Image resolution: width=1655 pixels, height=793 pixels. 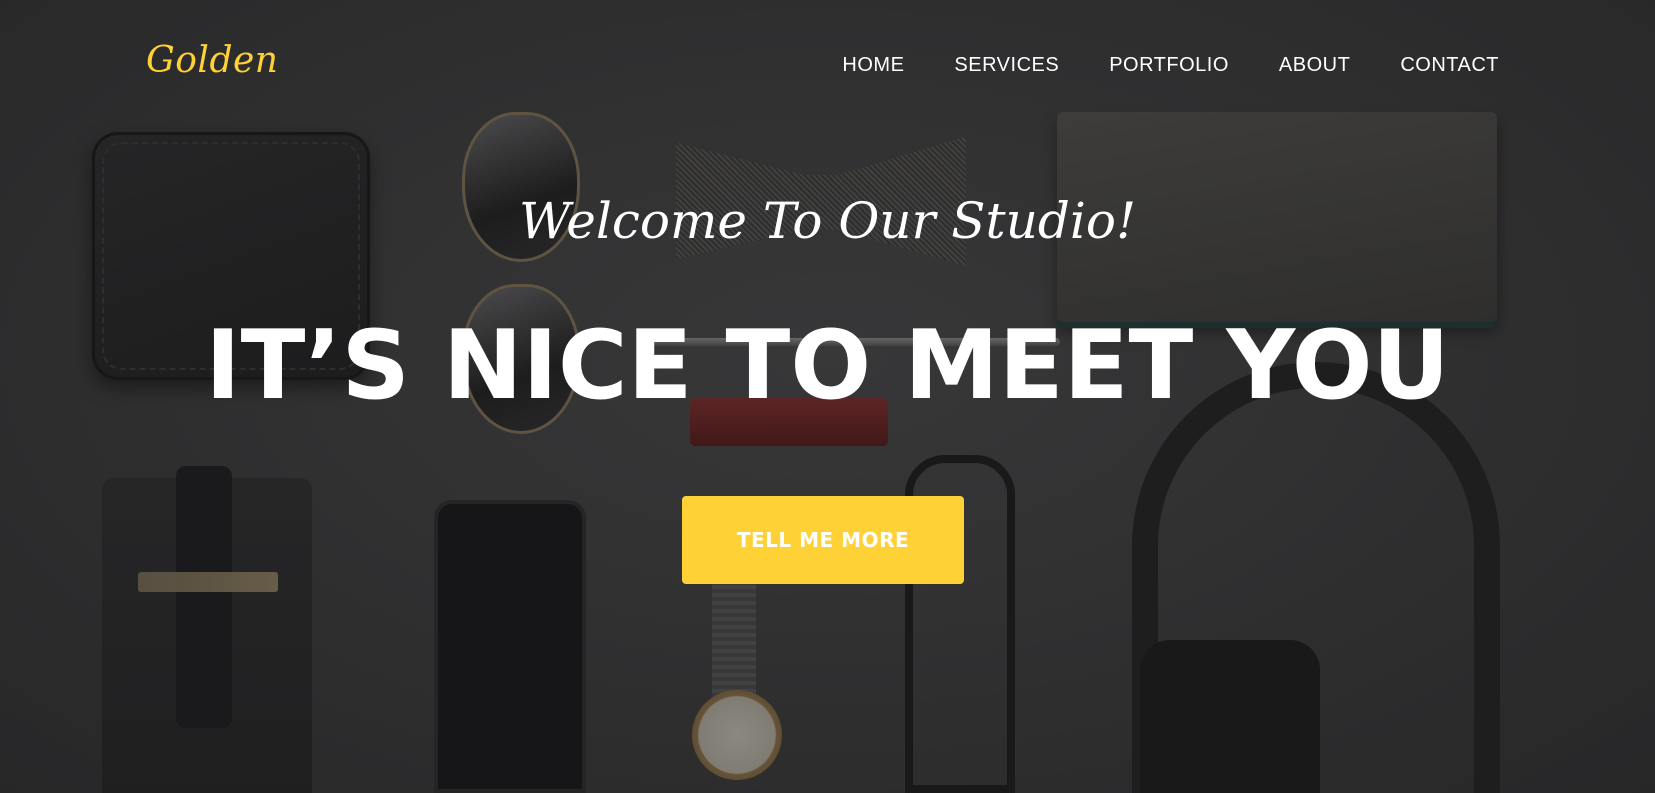 I want to click on nav-link-services: SERVICES, so click(x=1006, y=65).